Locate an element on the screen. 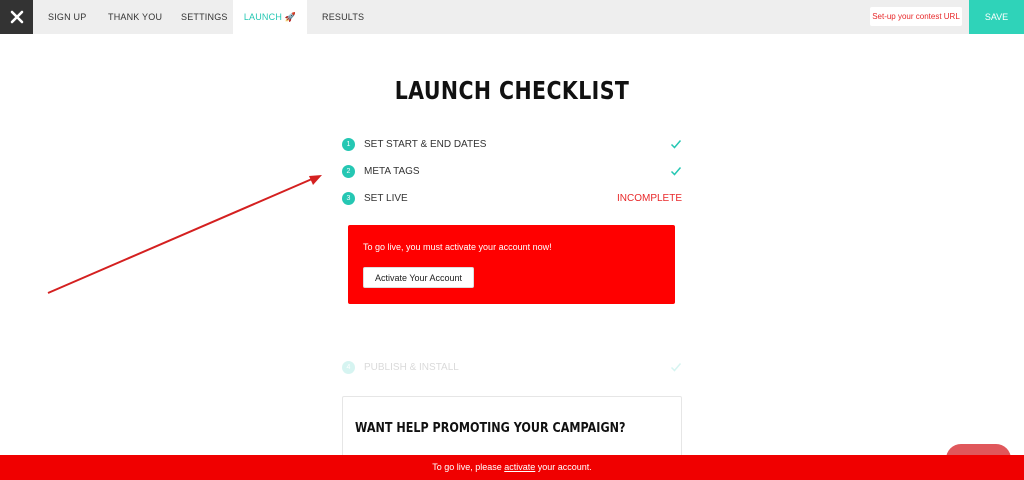 The width and height of the screenshot is (1024, 480). close-icon is located at coordinates (16, 17).